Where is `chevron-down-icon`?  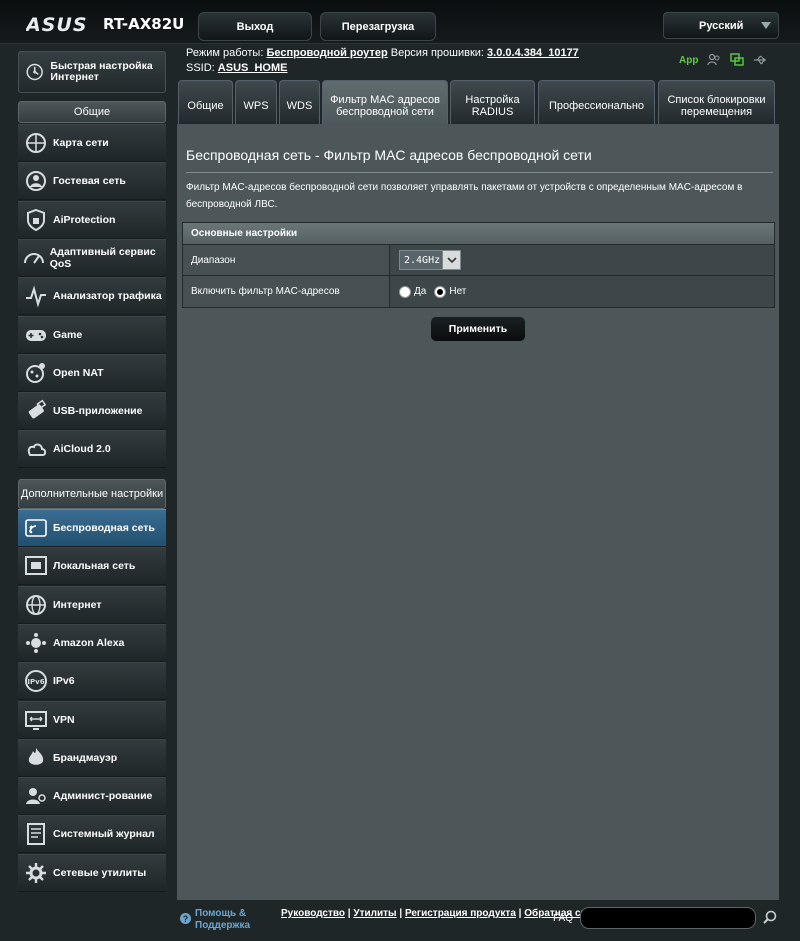 chevron-down-icon is located at coordinates (451, 260).